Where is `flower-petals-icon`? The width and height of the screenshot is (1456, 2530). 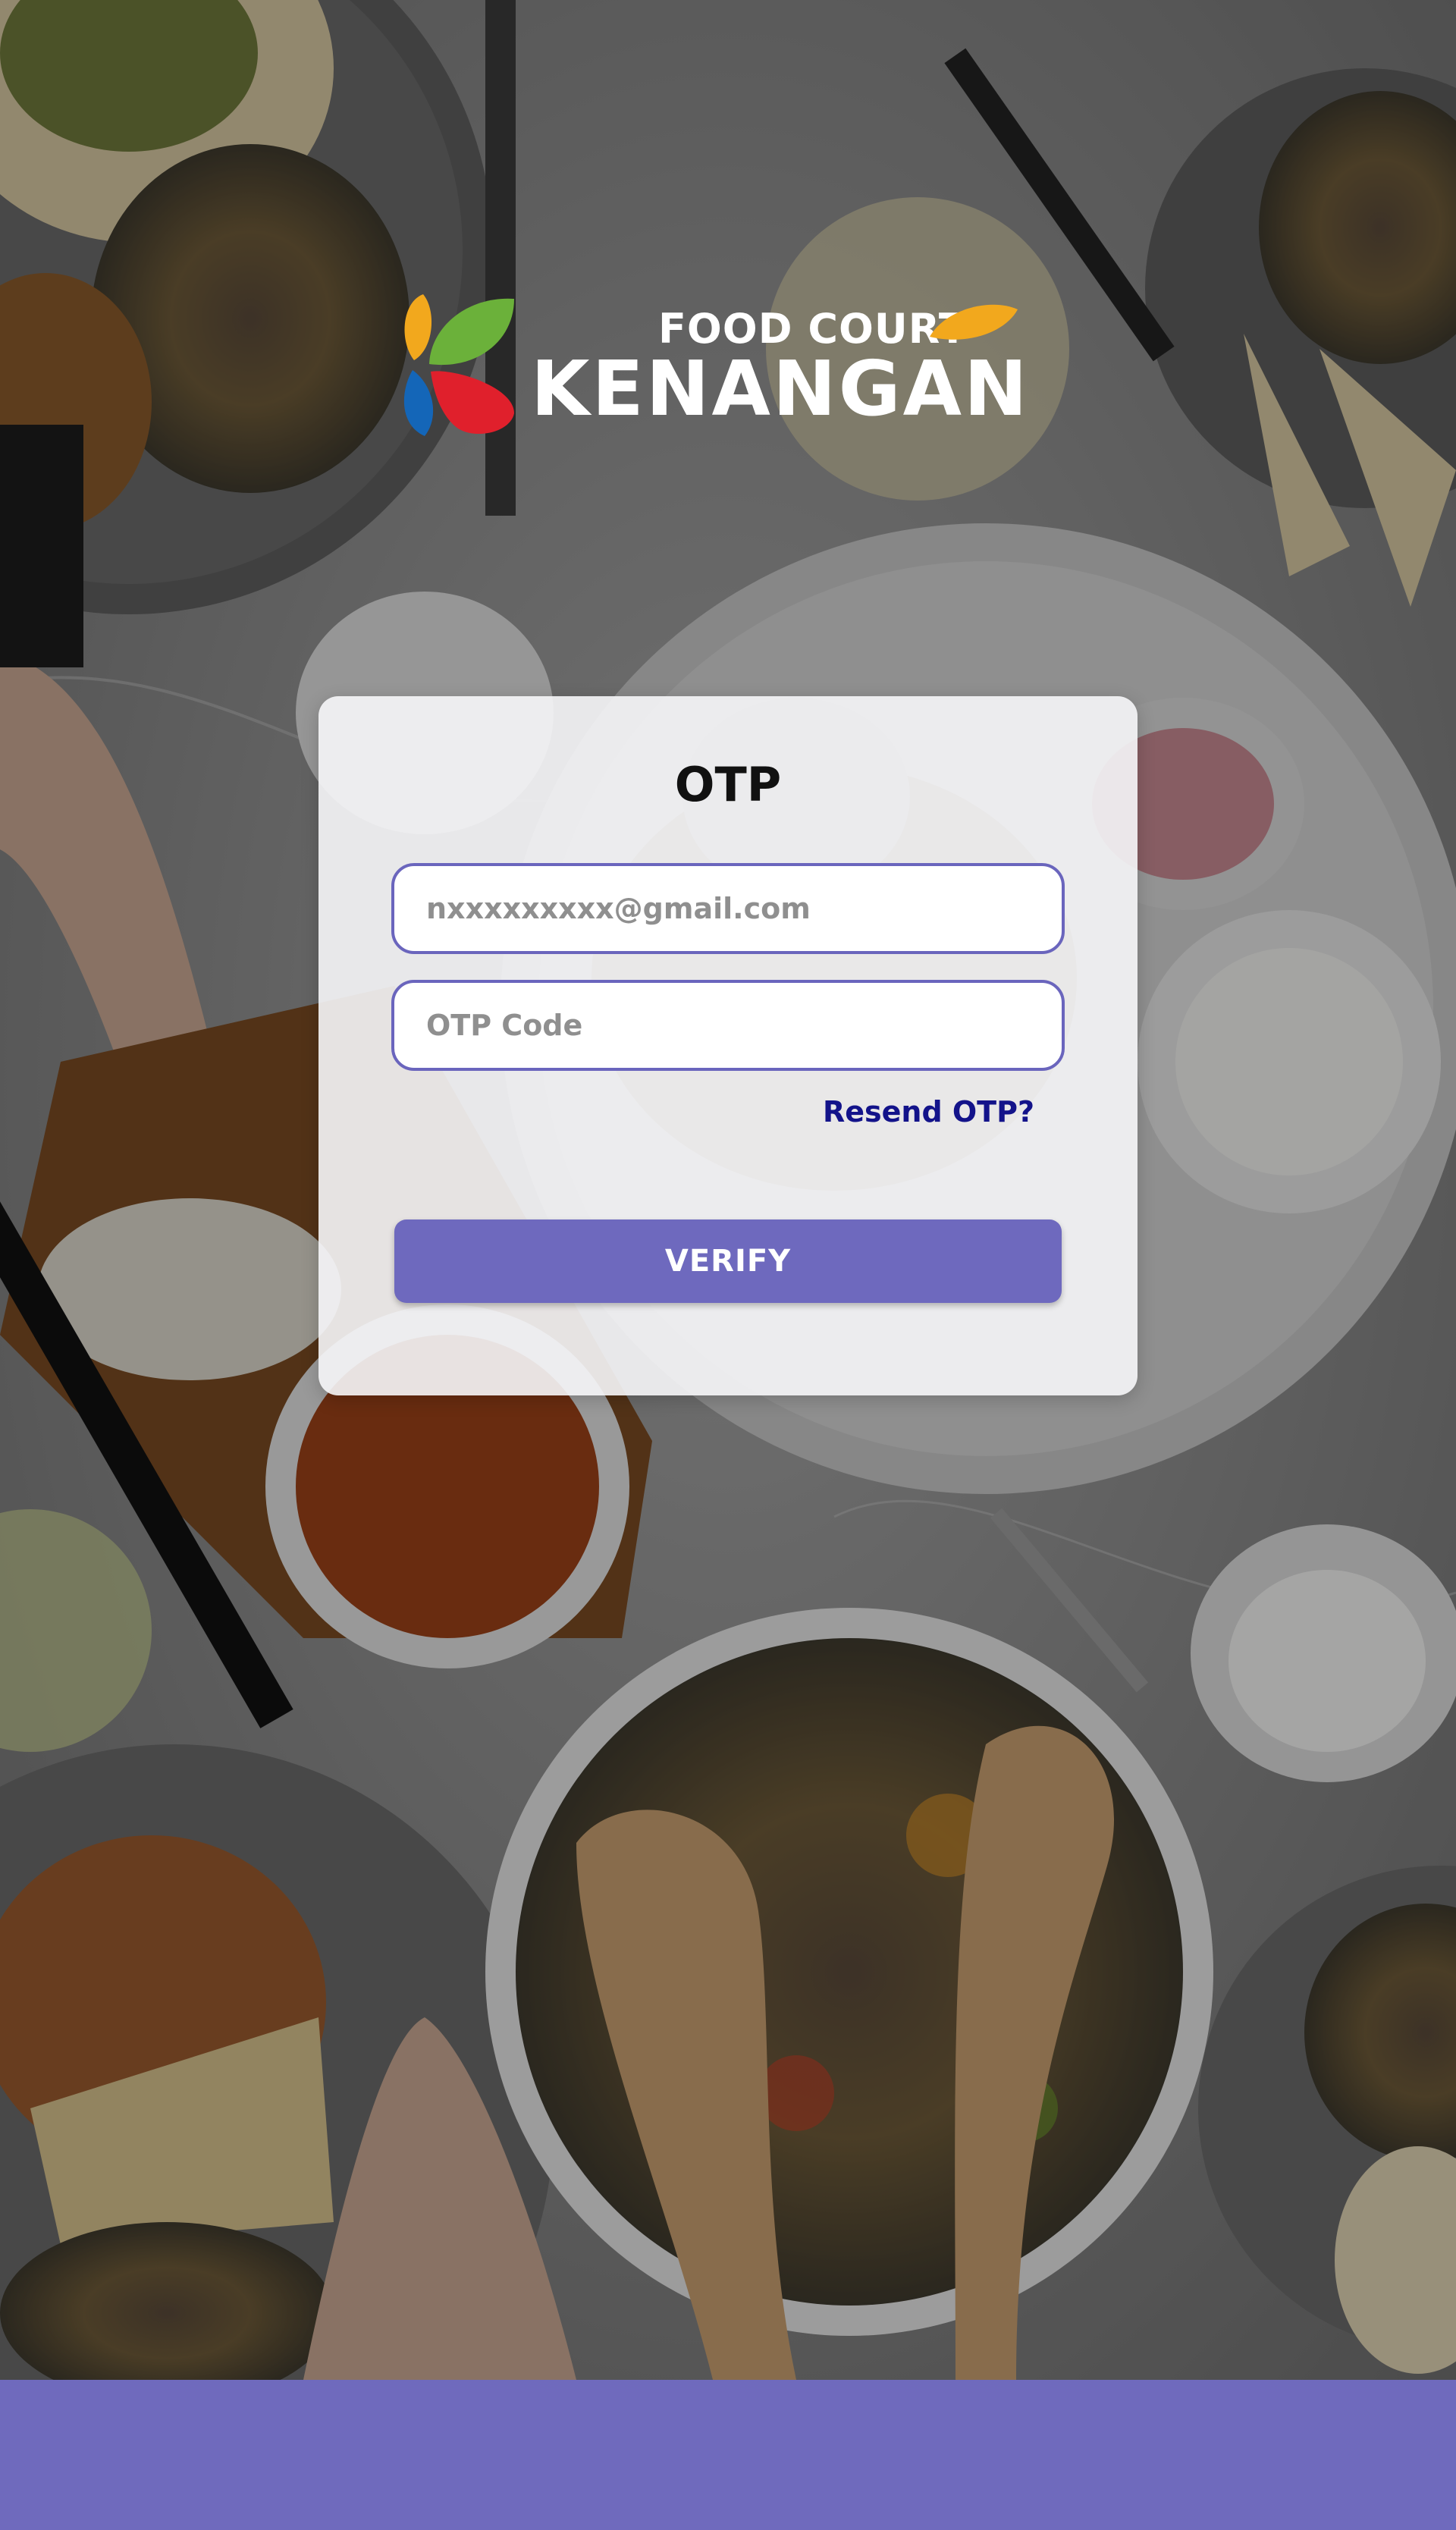 flower-petals-icon is located at coordinates (461, 364).